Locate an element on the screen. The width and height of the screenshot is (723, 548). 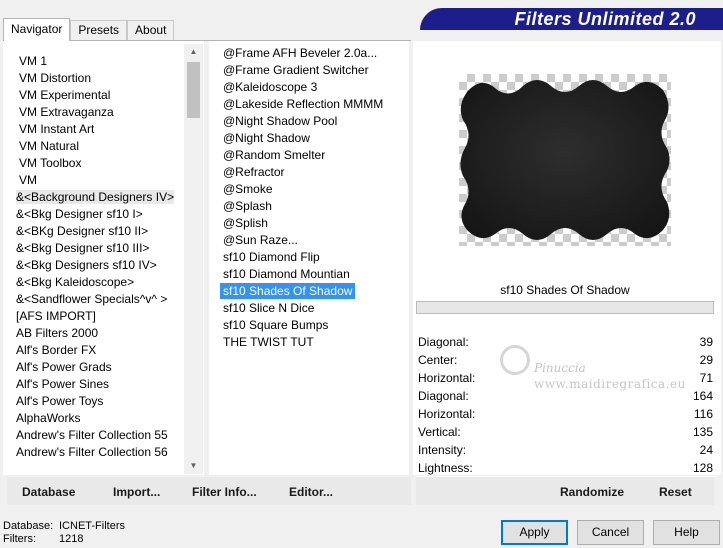
parameter-value: 24 is located at coordinates (706, 450).